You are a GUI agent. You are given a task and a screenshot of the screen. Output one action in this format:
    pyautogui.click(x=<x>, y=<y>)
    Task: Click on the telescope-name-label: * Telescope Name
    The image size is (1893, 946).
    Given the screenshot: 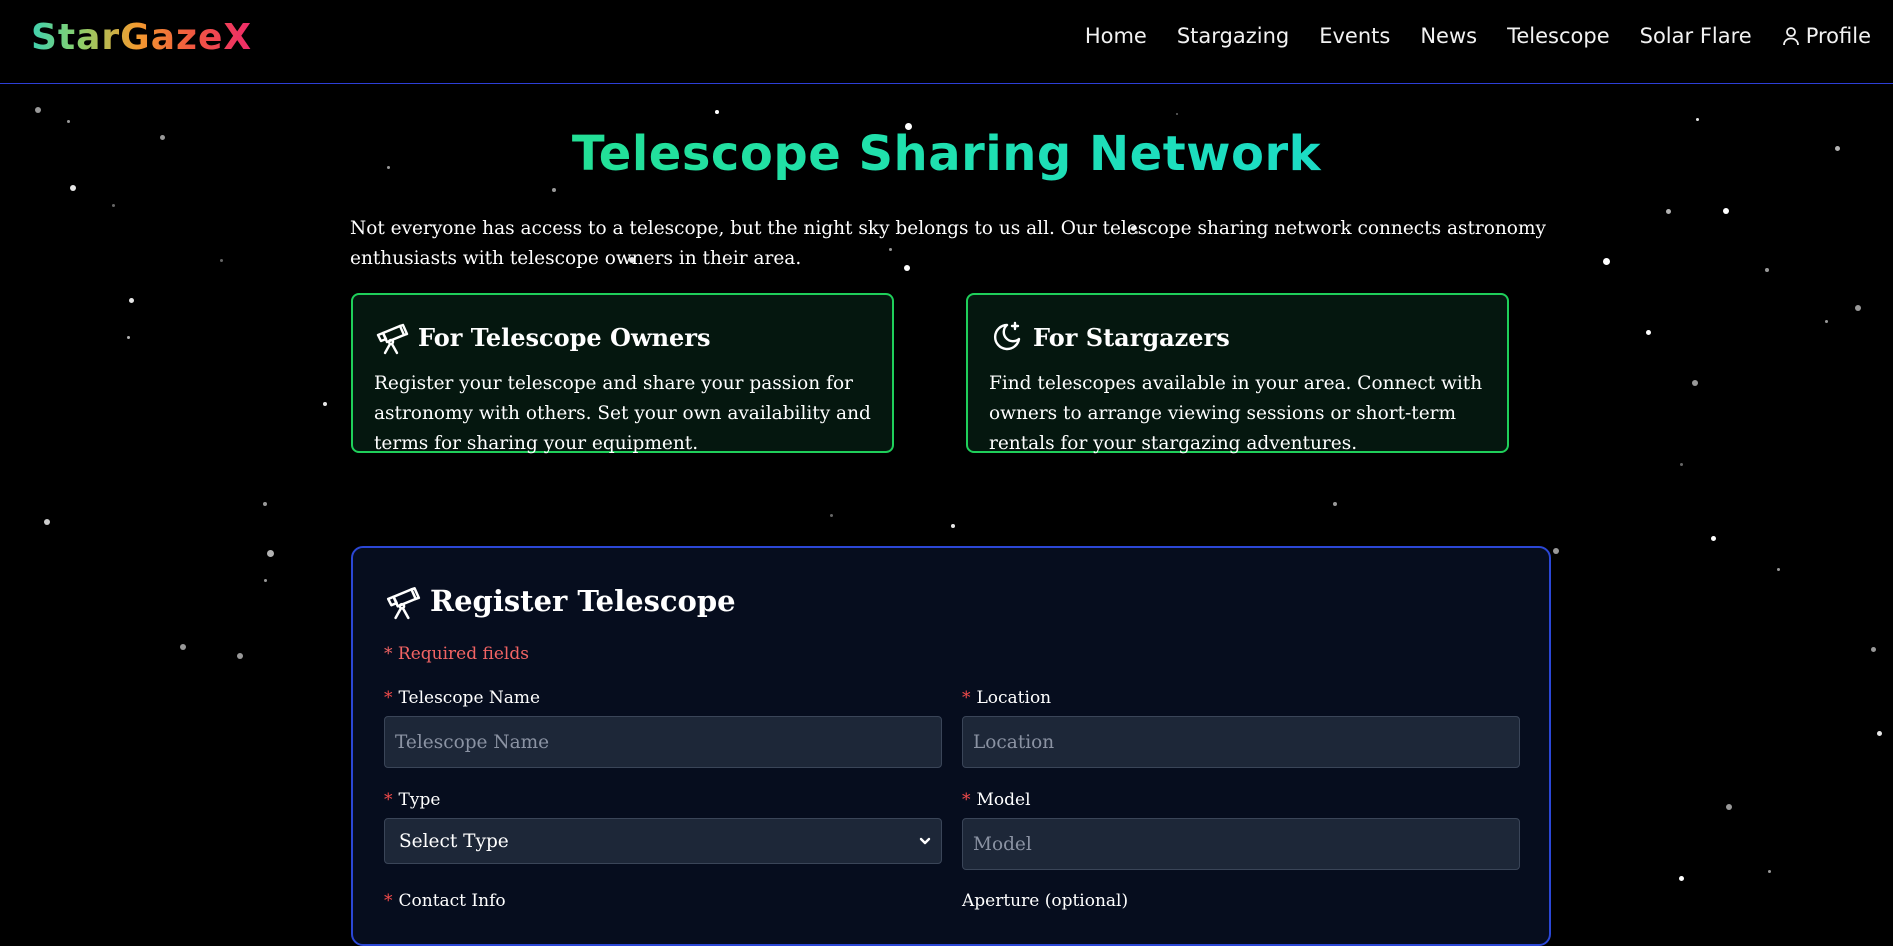 What is the action you would take?
    pyautogui.click(x=462, y=698)
    